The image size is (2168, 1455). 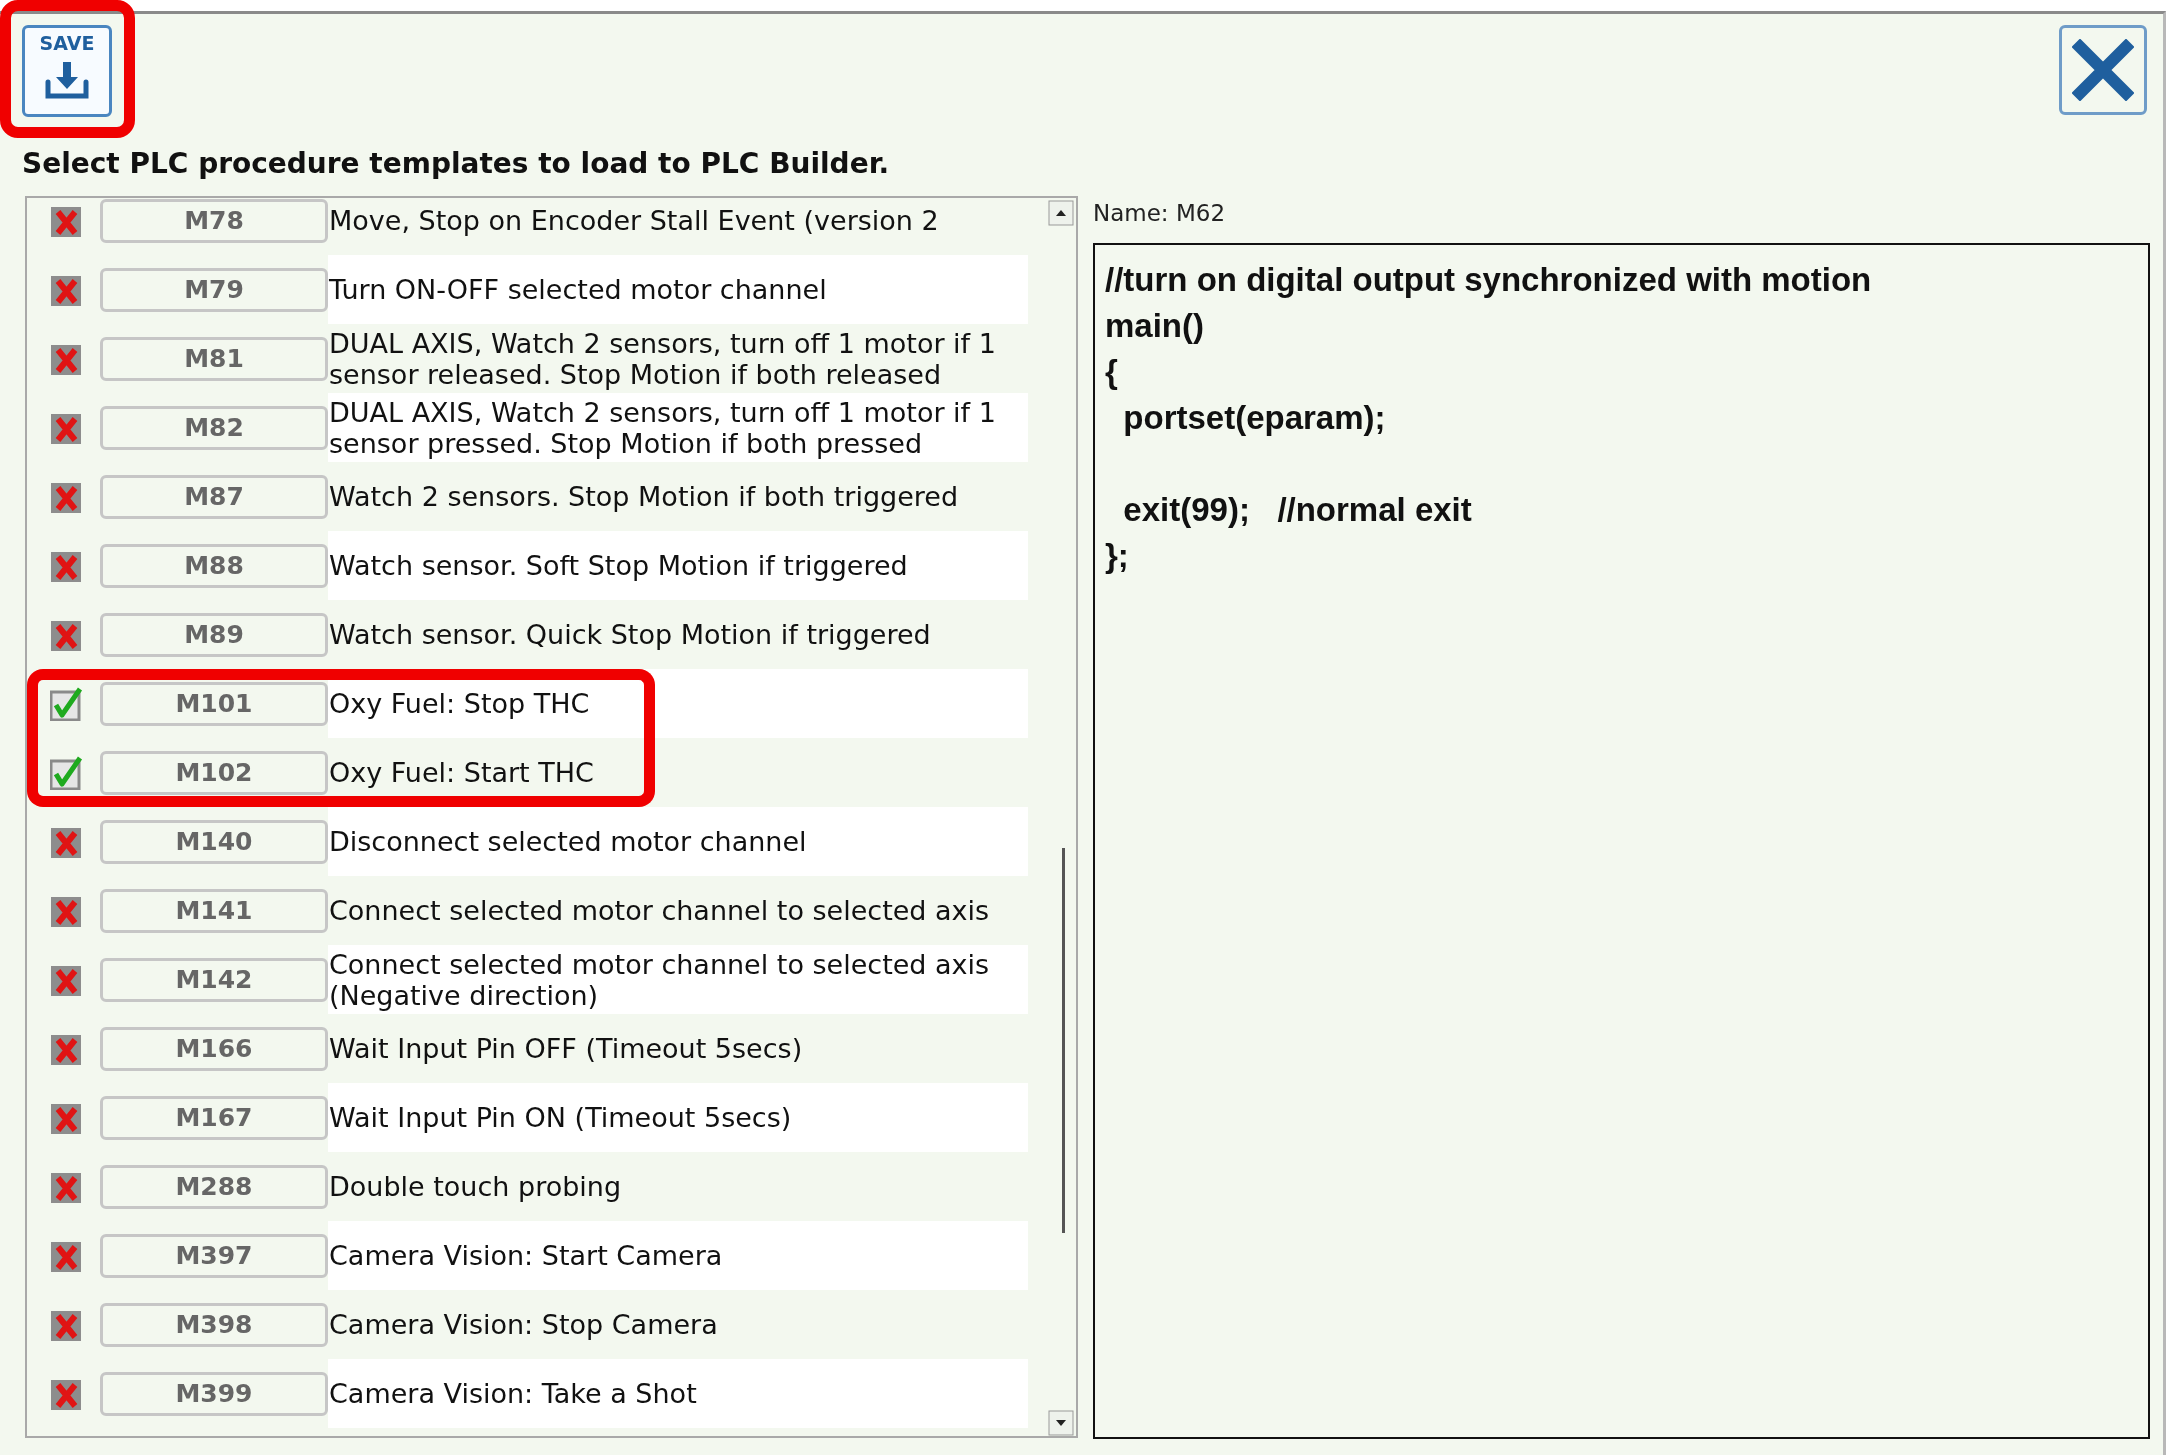 I want to click on template-name: Name: M62, so click(x=1159, y=213).